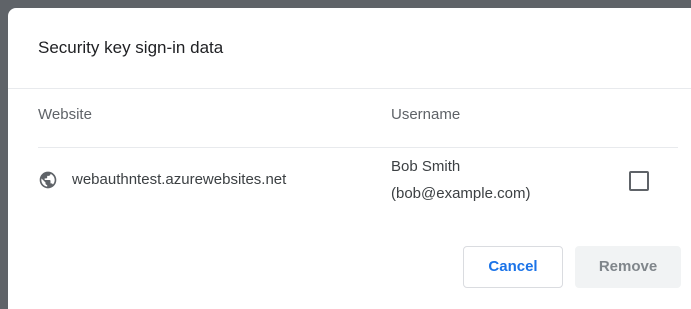  Describe the element at coordinates (65, 114) in the screenshot. I see `column-header-website: Website` at that location.